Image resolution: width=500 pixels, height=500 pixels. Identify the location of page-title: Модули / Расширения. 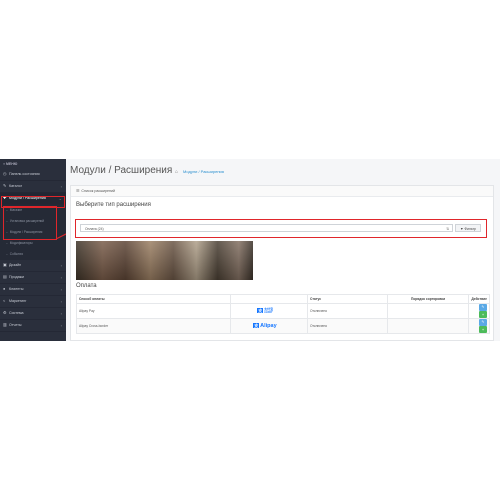
(121, 170).